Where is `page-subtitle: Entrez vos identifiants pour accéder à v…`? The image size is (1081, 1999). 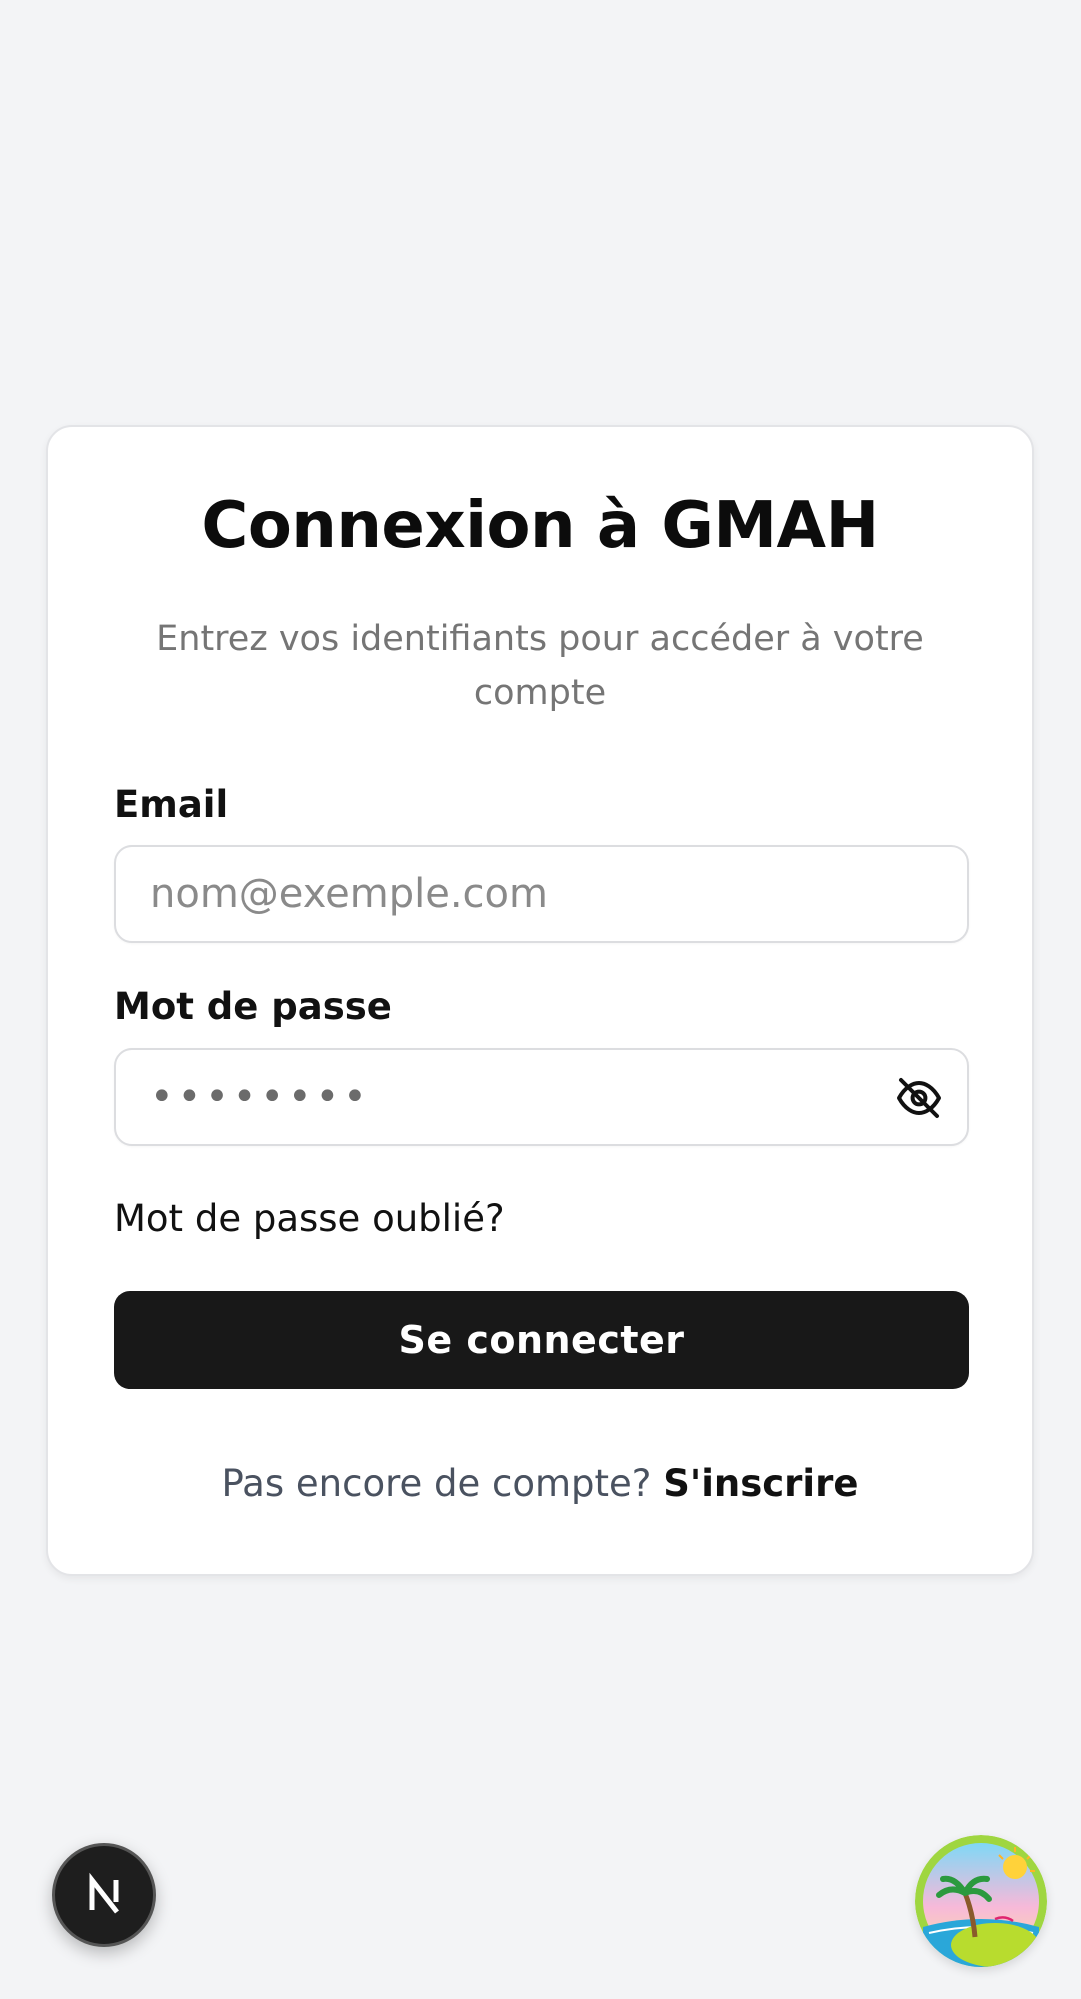
page-subtitle: Entrez vos identifiants pour accéder à v… is located at coordinates (540, 666).